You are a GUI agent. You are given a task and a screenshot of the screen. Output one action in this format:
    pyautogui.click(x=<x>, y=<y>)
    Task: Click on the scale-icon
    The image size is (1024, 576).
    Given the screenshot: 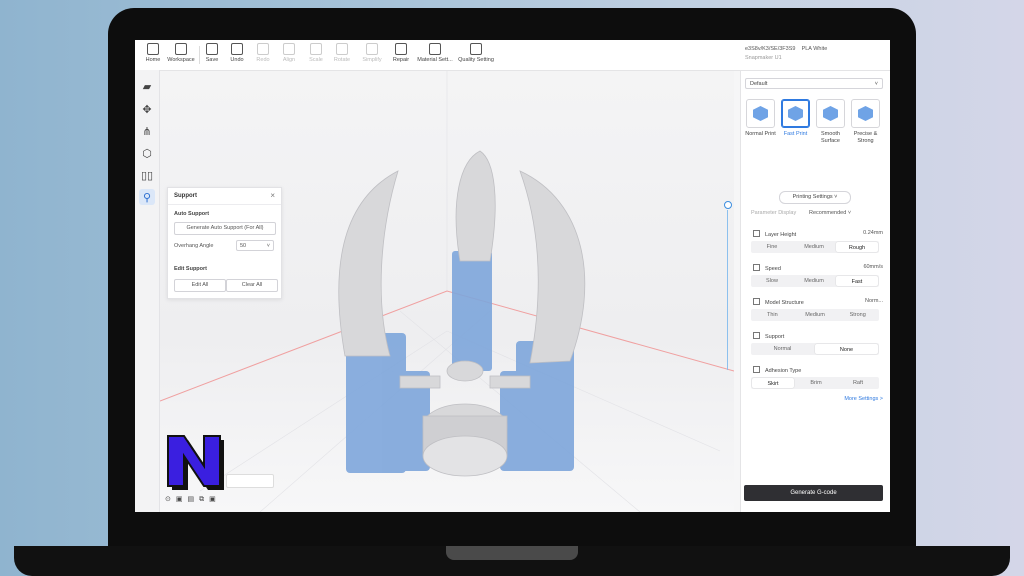 What is the action you would take?
    pyautogui.click(x=316, y=49)
    